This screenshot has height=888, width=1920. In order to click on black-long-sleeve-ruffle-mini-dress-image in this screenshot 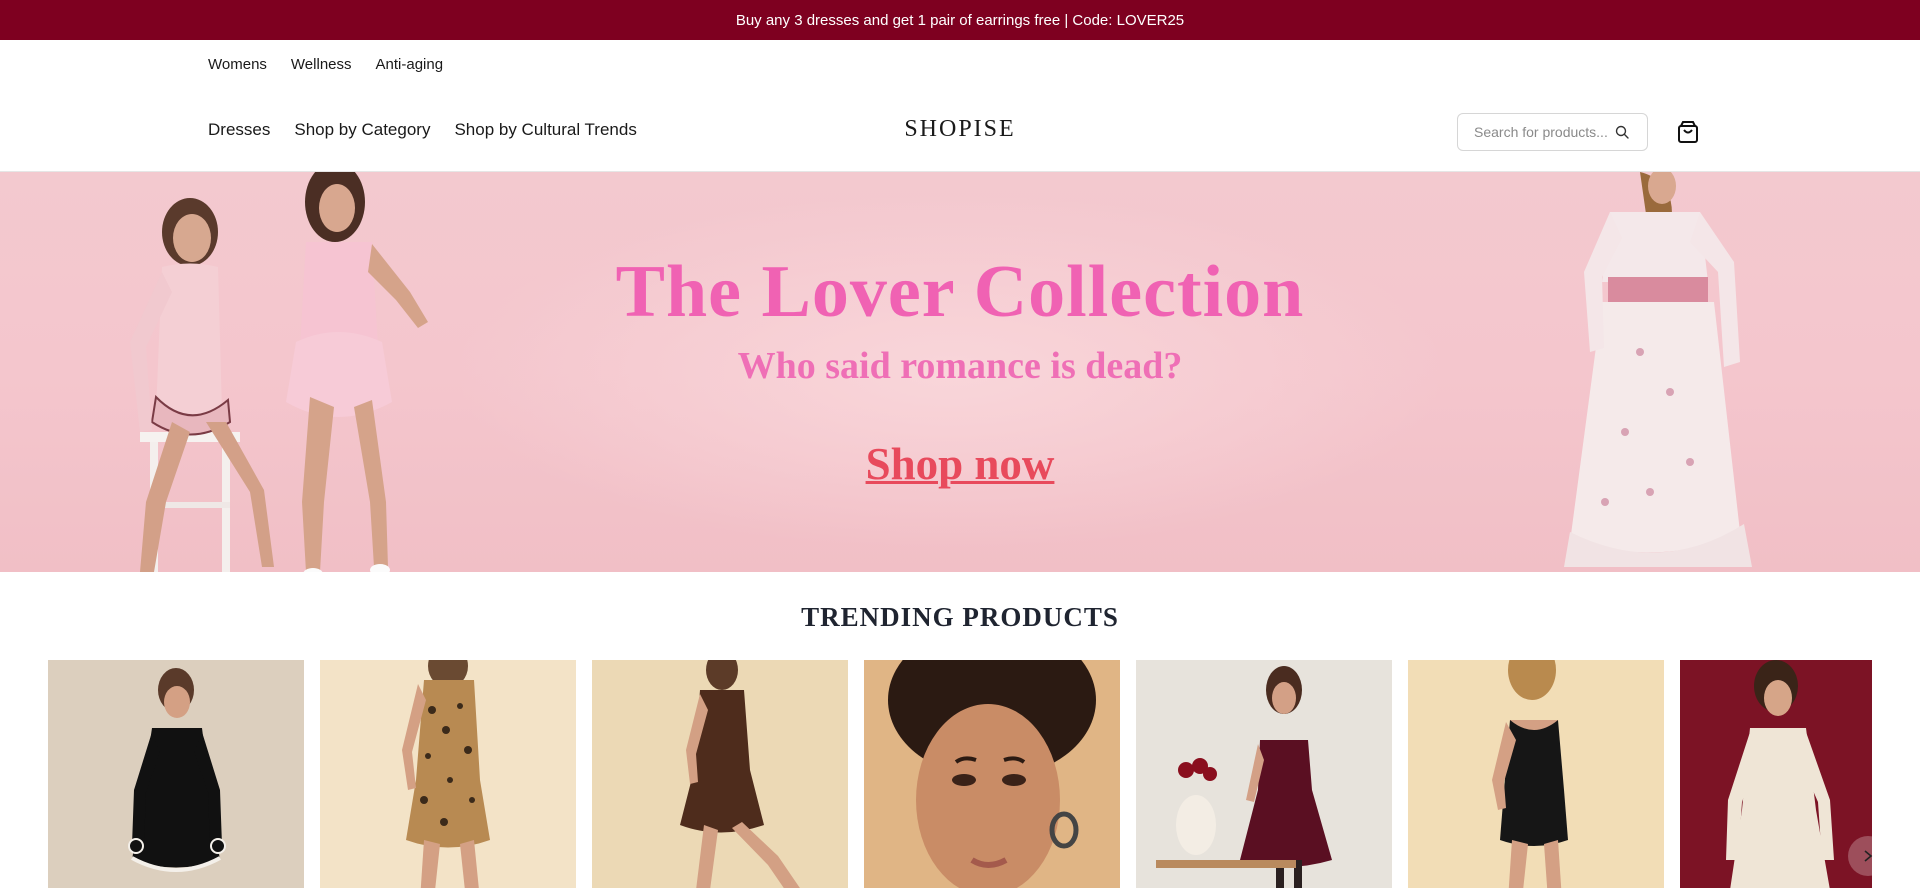, I will do `click(176, 774)`.